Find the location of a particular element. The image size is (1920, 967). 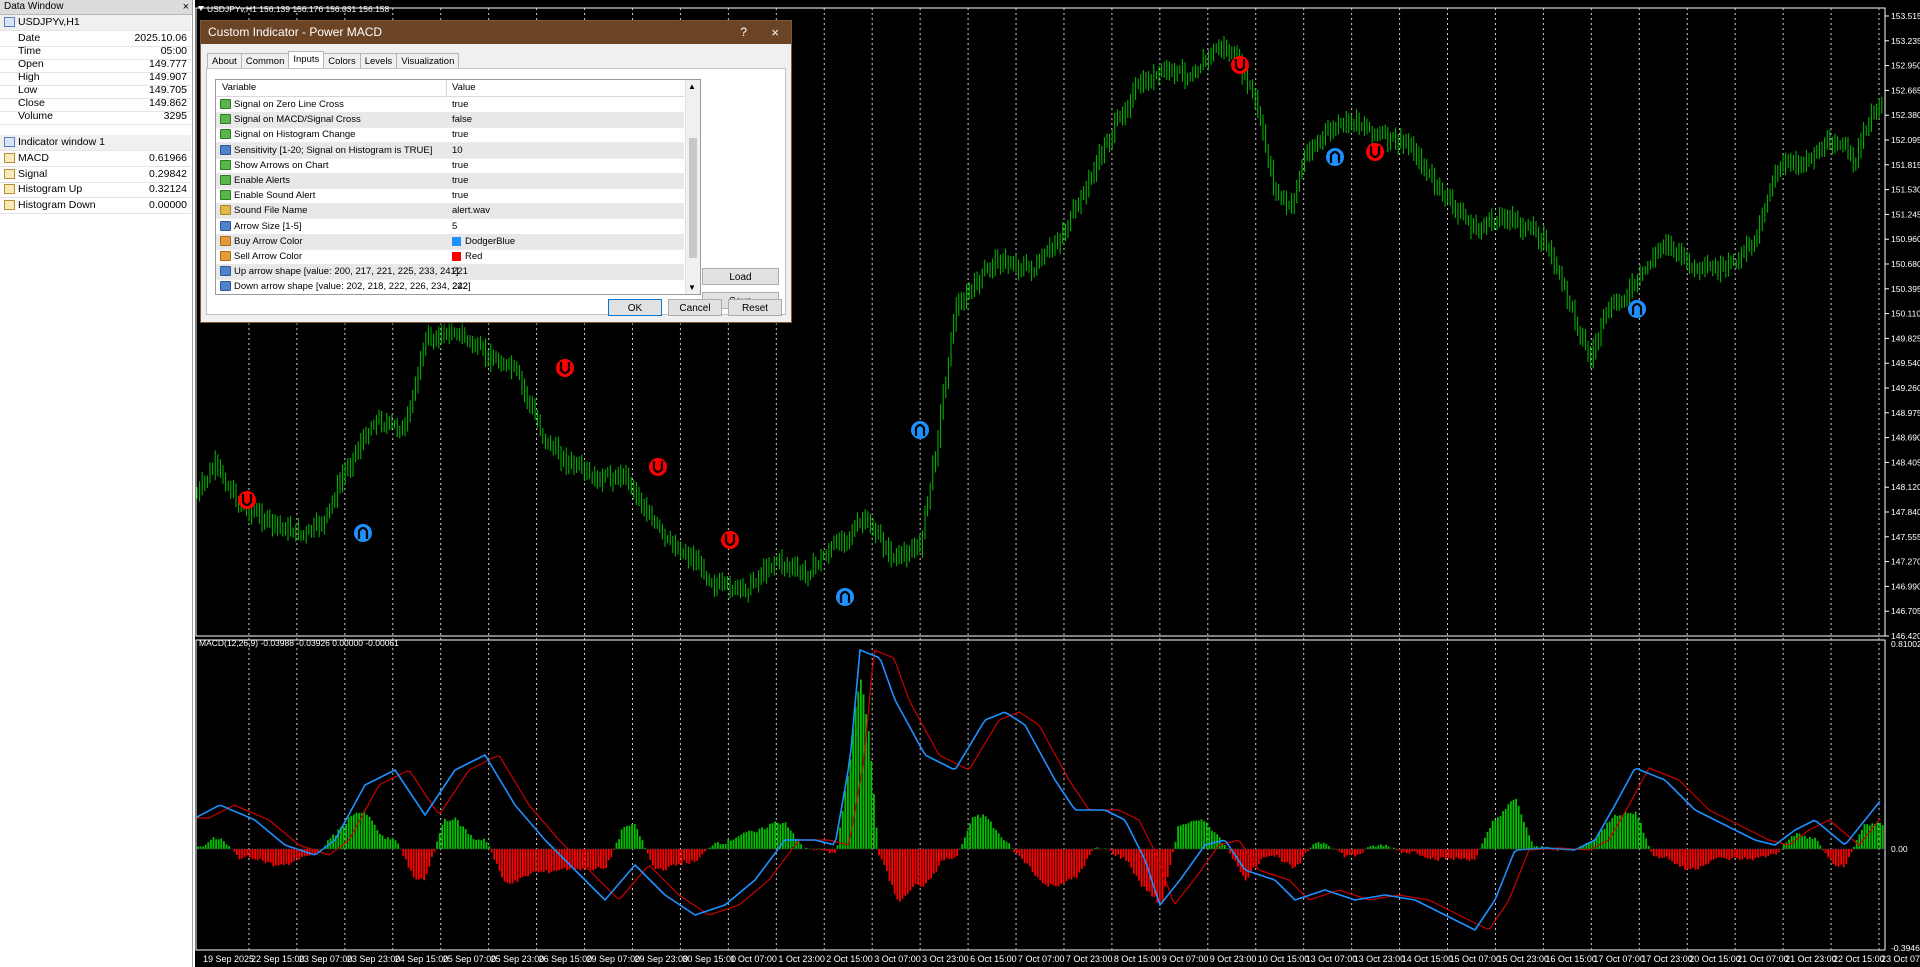

param-row: Sell Arrow Color Red is located at coordinates (450, 257).